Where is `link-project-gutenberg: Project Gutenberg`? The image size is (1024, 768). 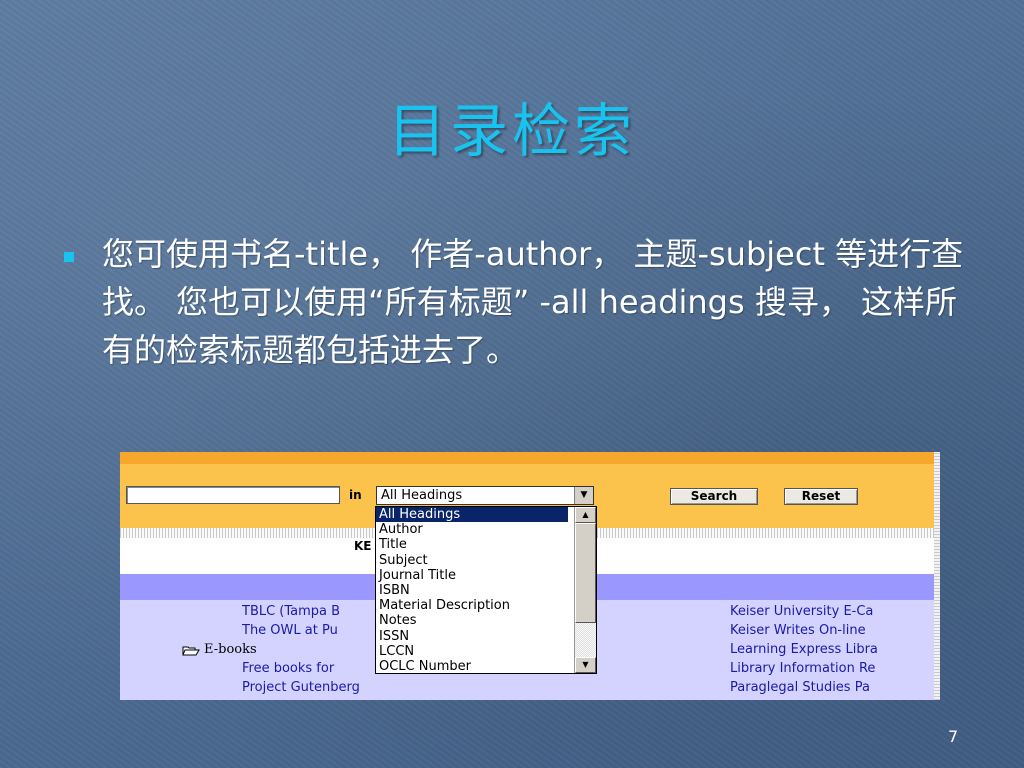
link-project-gutenberg: Project Gutenberg is located at coordinates (342, 687).